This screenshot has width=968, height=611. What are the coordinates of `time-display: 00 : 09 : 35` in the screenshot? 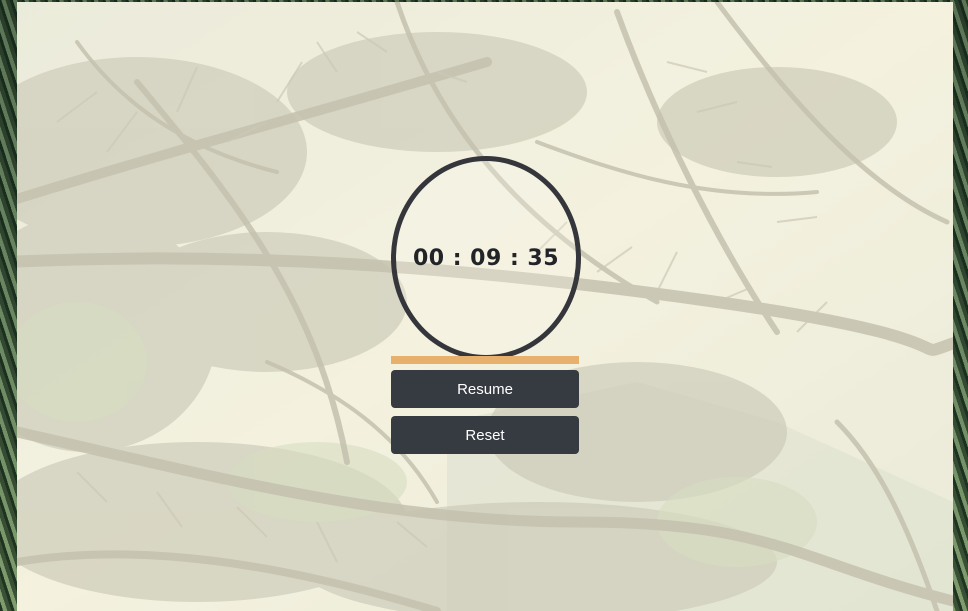 It's located at (486, 258).